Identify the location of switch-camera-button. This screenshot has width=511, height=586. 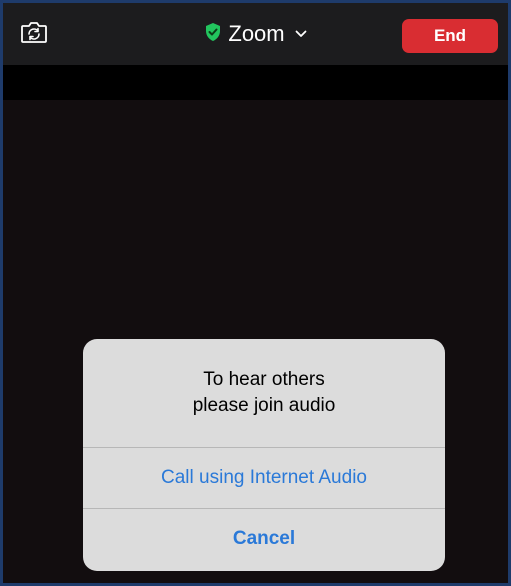
(34, 34).